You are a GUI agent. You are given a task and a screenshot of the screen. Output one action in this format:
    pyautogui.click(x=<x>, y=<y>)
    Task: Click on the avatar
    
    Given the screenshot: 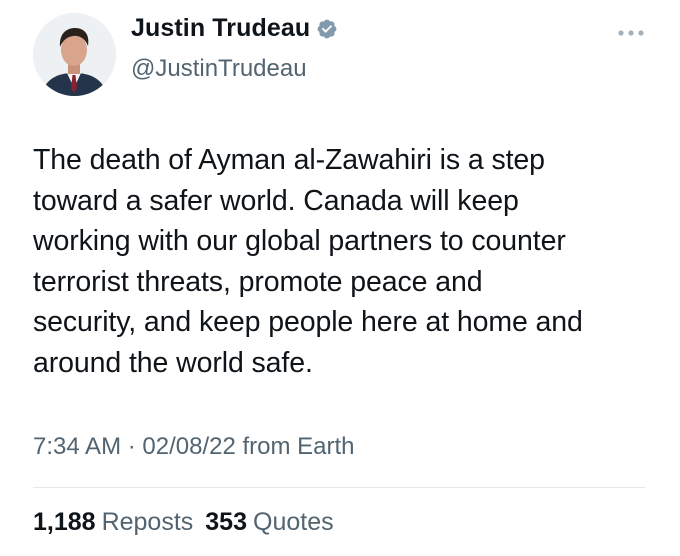 What is the action you would take?
    pyautogui.click(x=74, y=54)
    